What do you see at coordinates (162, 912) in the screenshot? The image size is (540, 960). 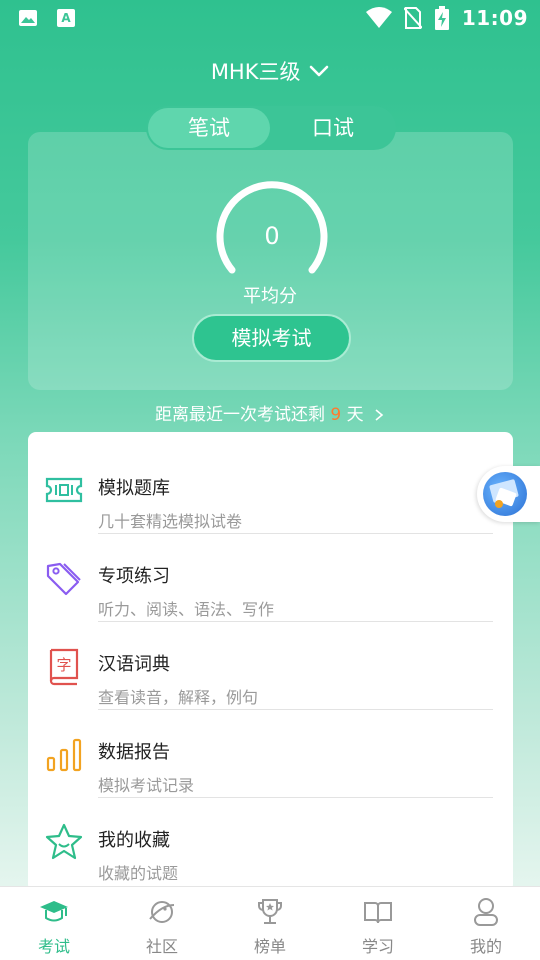 I see `planet-icon` at bounding box center [162, 912].